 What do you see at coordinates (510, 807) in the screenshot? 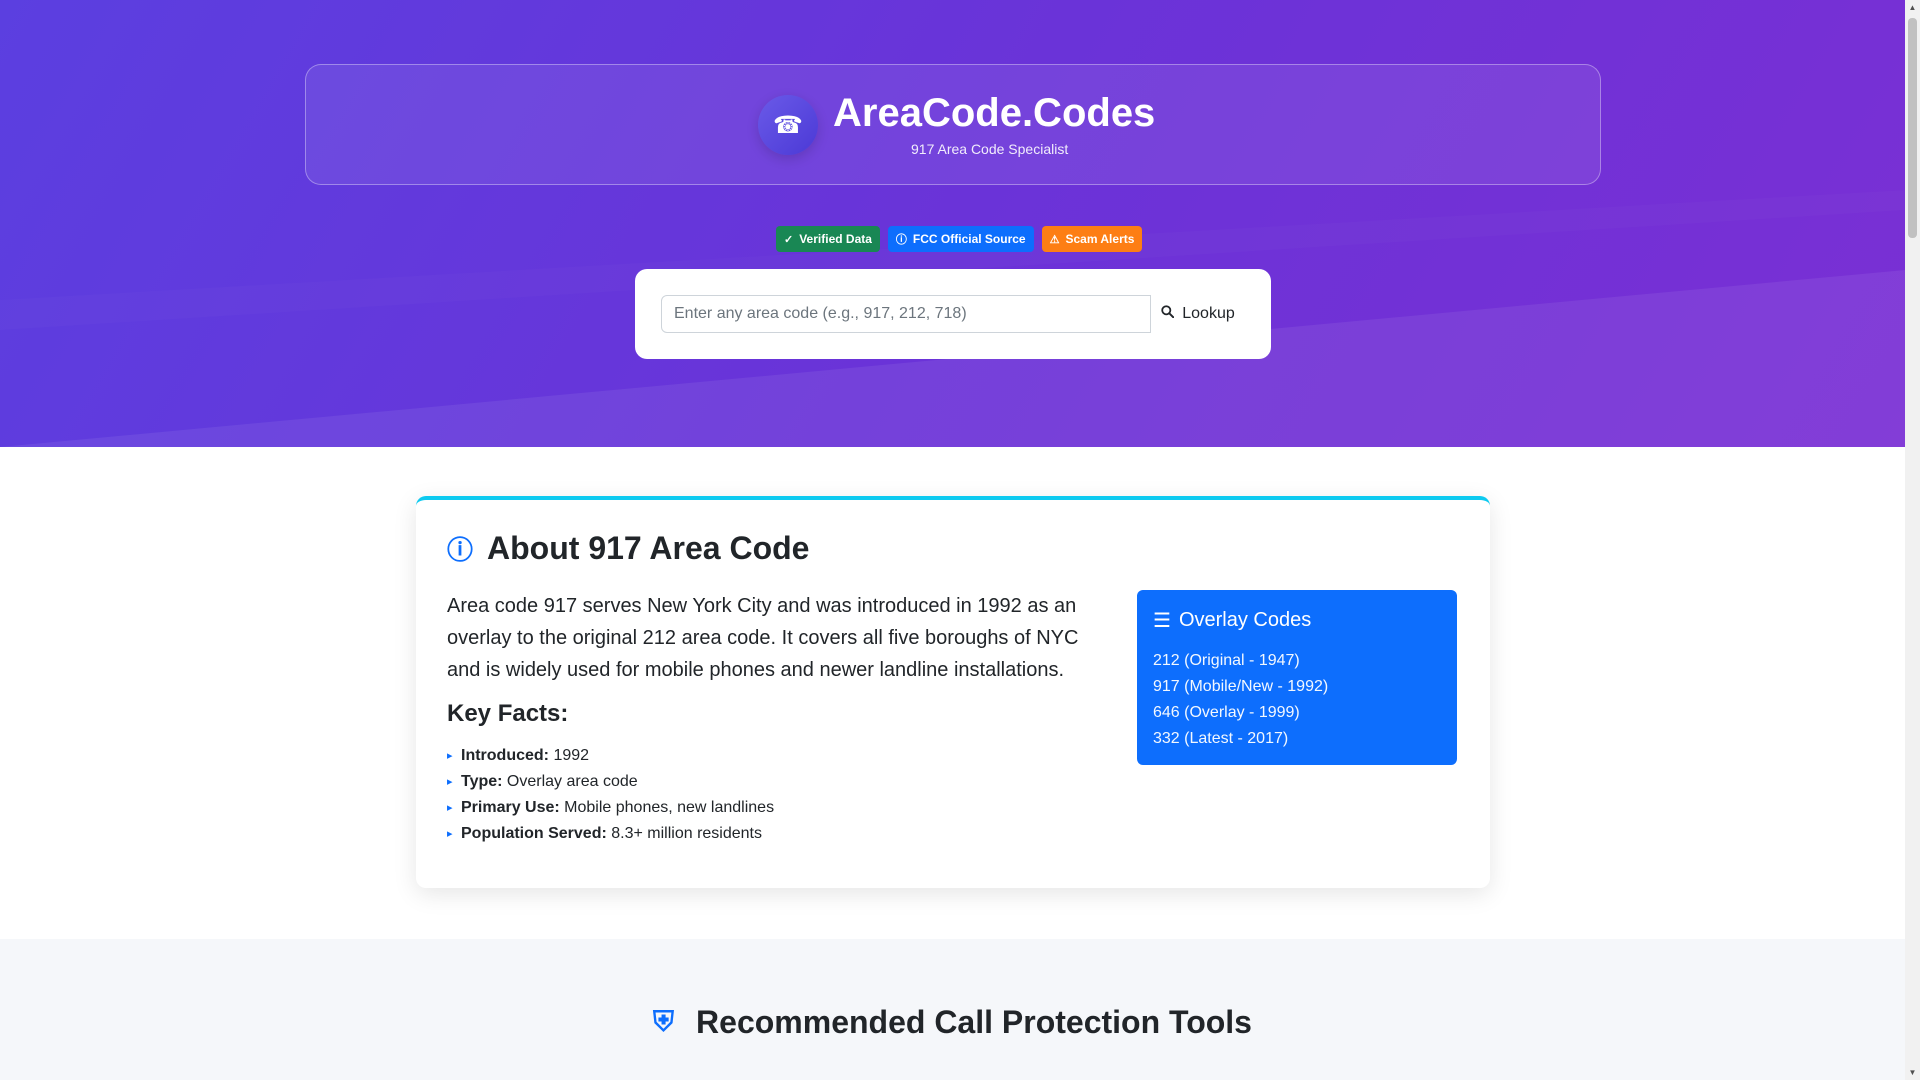
I see `fact-label: Primary Use:` at bounding box center [510, 807].